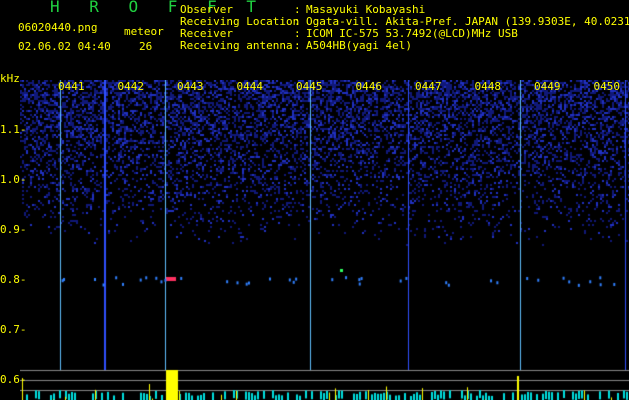  Describe the element at coordinates (236, 45) in the screenshot. I see `info-label: Receiving antenna` at that location.